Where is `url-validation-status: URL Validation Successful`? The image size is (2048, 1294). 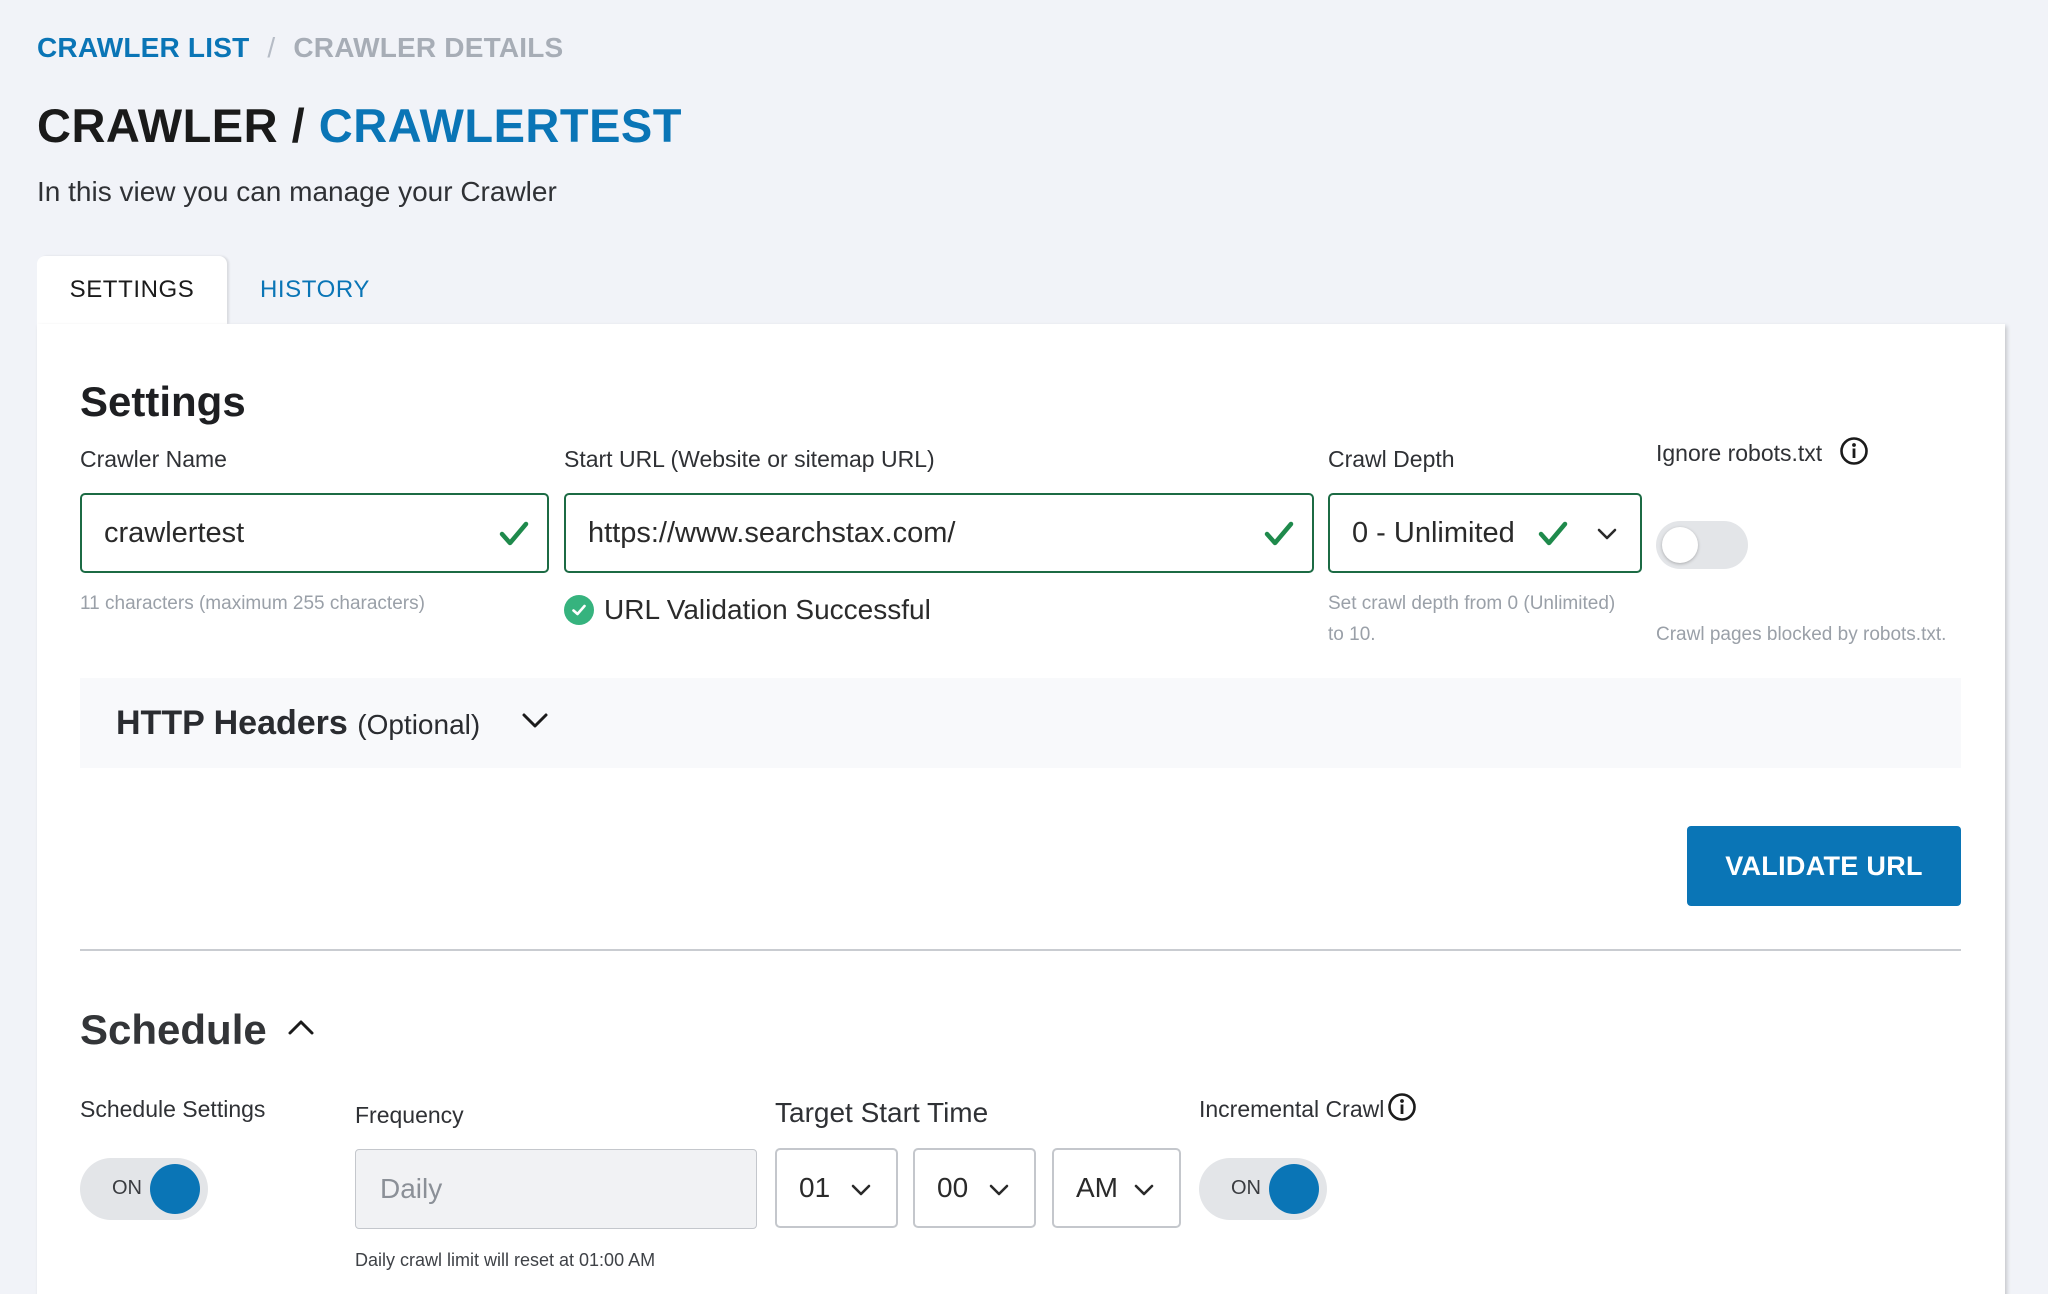 url-validation-status: URL Validation Successful is located at coordinates (747, 610).